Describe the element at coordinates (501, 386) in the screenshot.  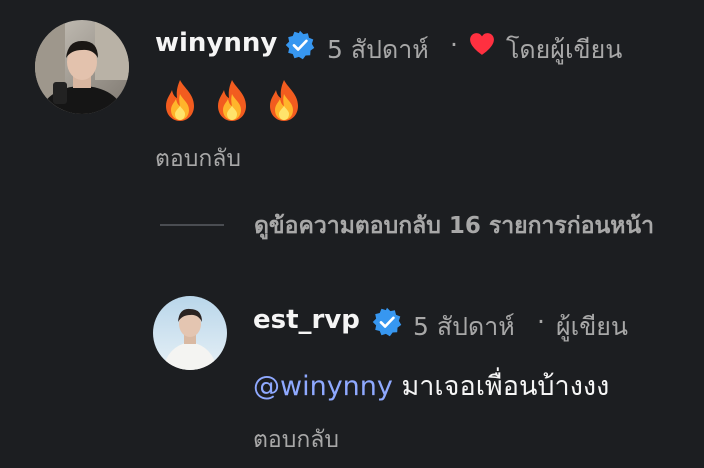
I see `comment-body: มาเจอเพื่อนบ้างงง` at that location.